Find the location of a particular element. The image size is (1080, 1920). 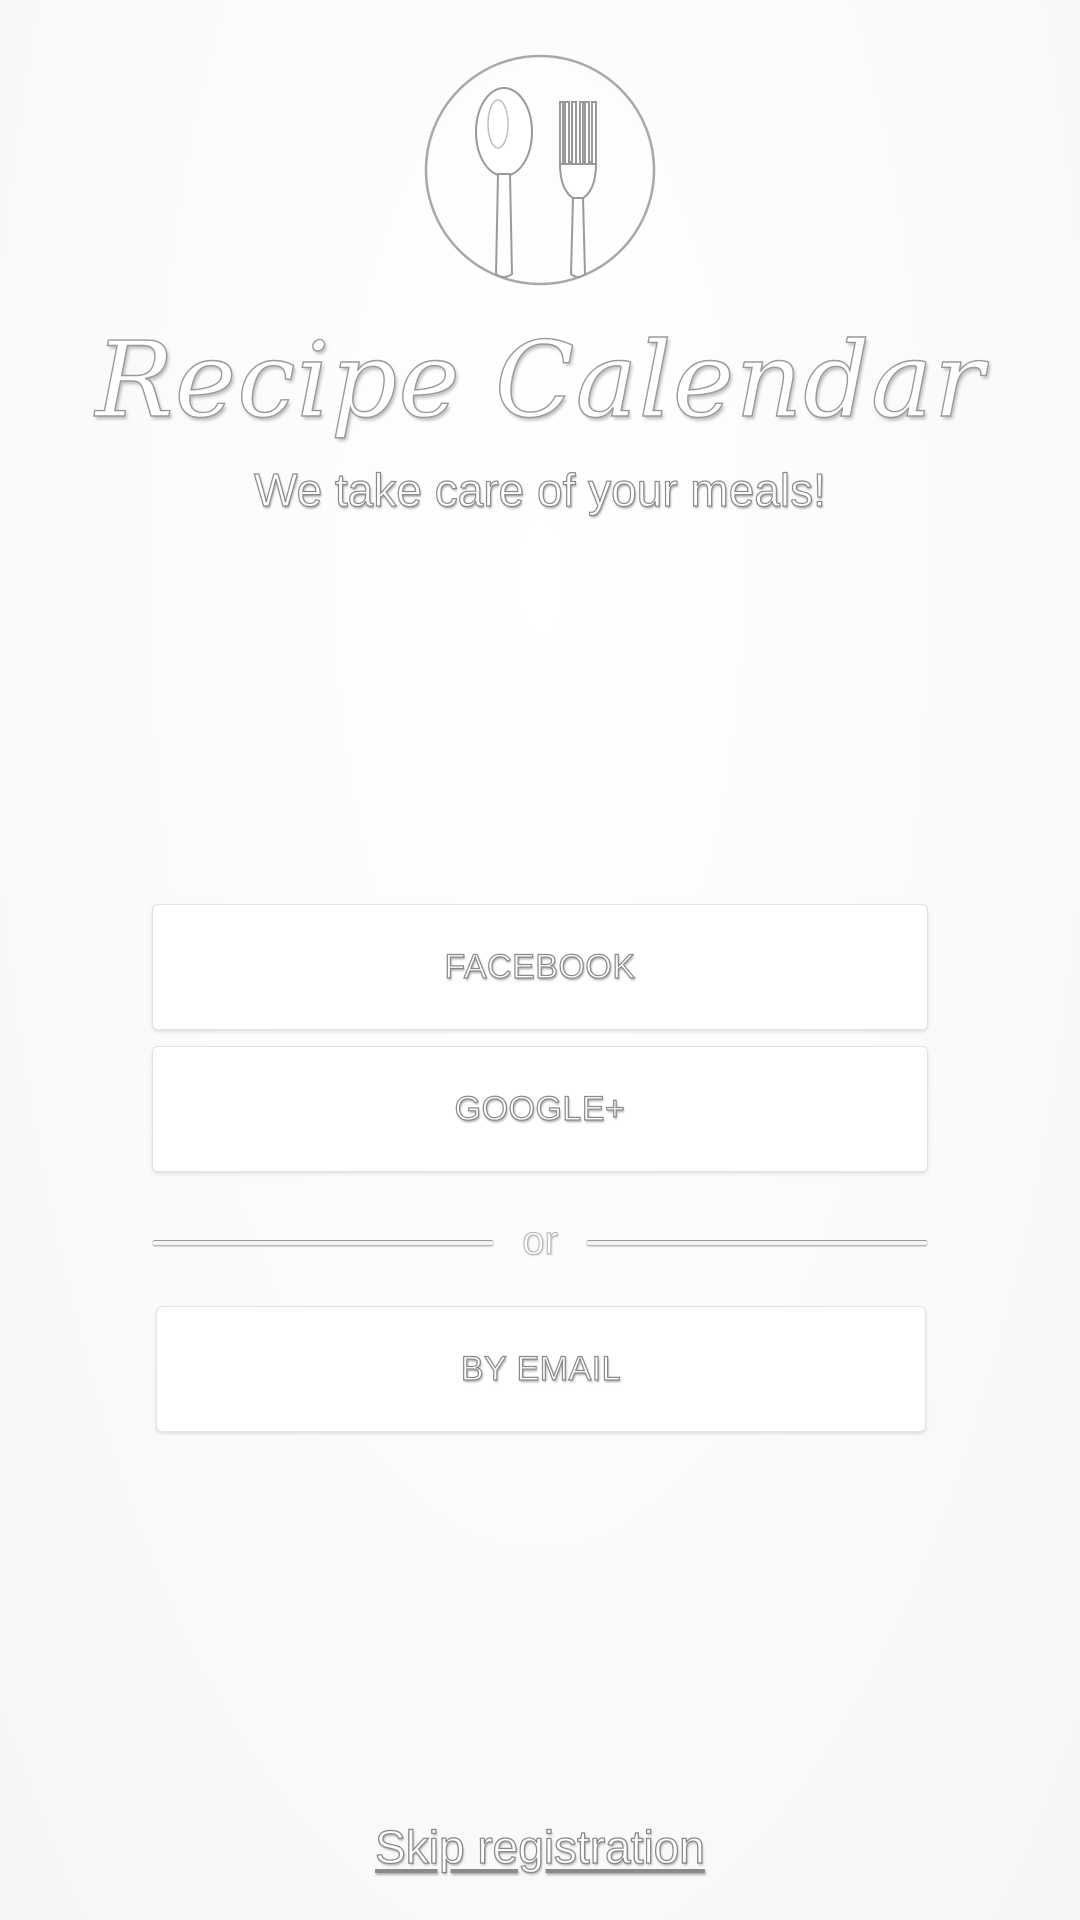

skip-registration-link: Skip registration is located at coordinates (539, 1846).